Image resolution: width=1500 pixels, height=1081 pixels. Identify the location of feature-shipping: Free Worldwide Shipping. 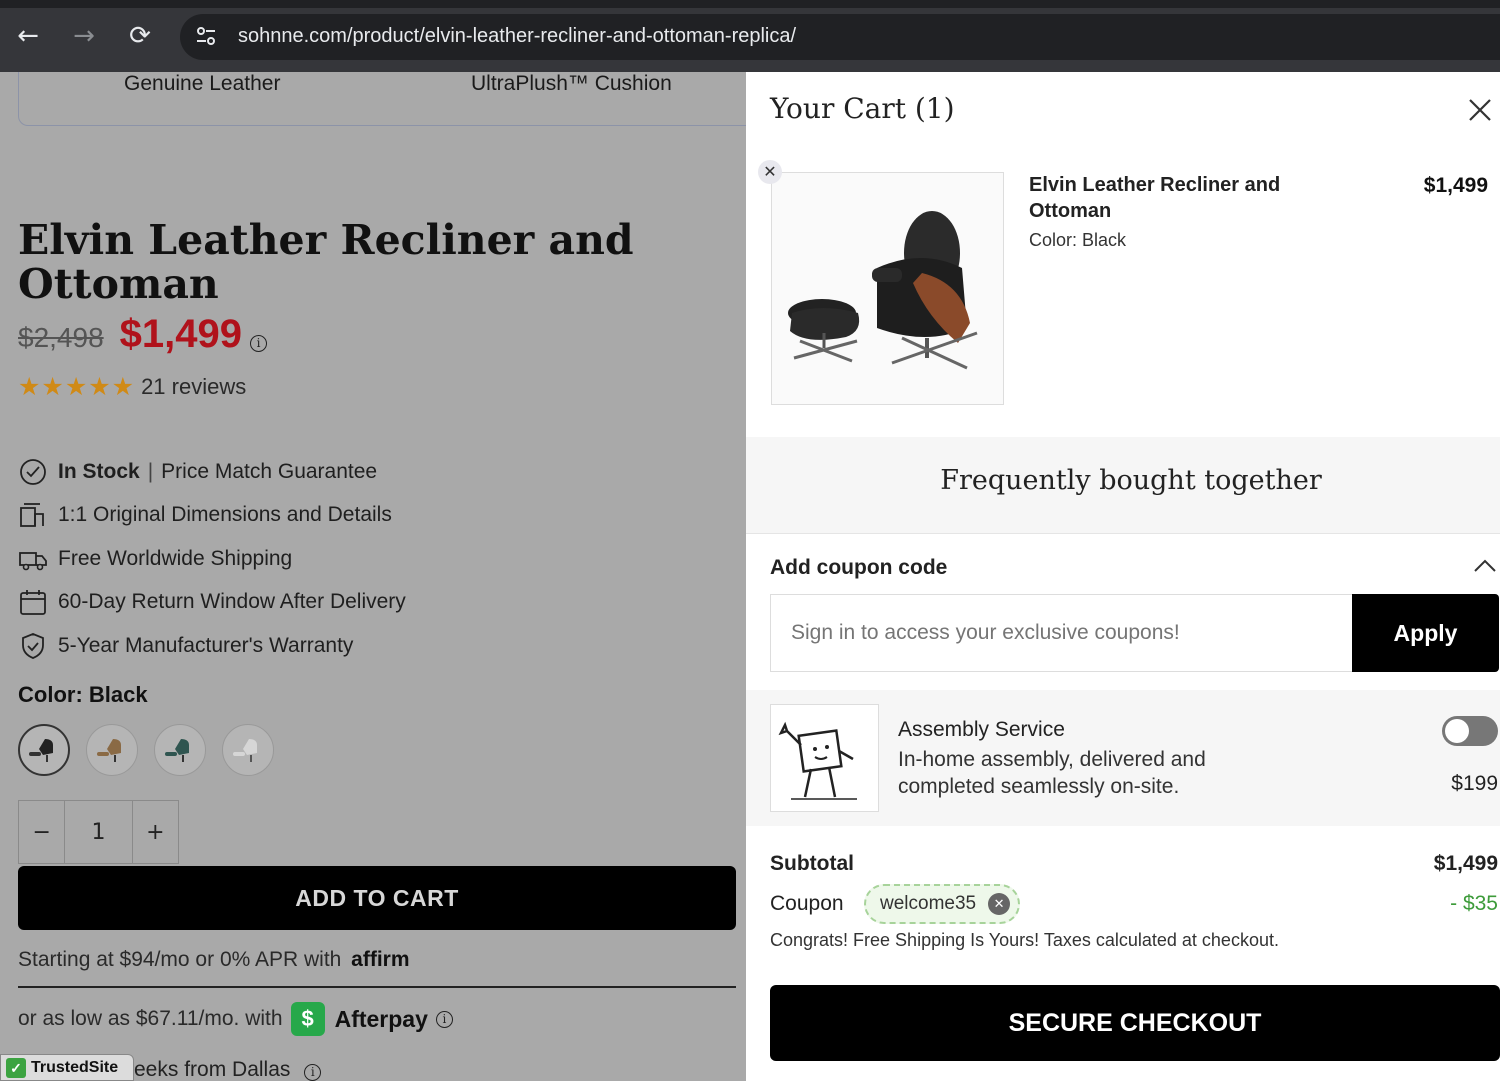
(212, 559).